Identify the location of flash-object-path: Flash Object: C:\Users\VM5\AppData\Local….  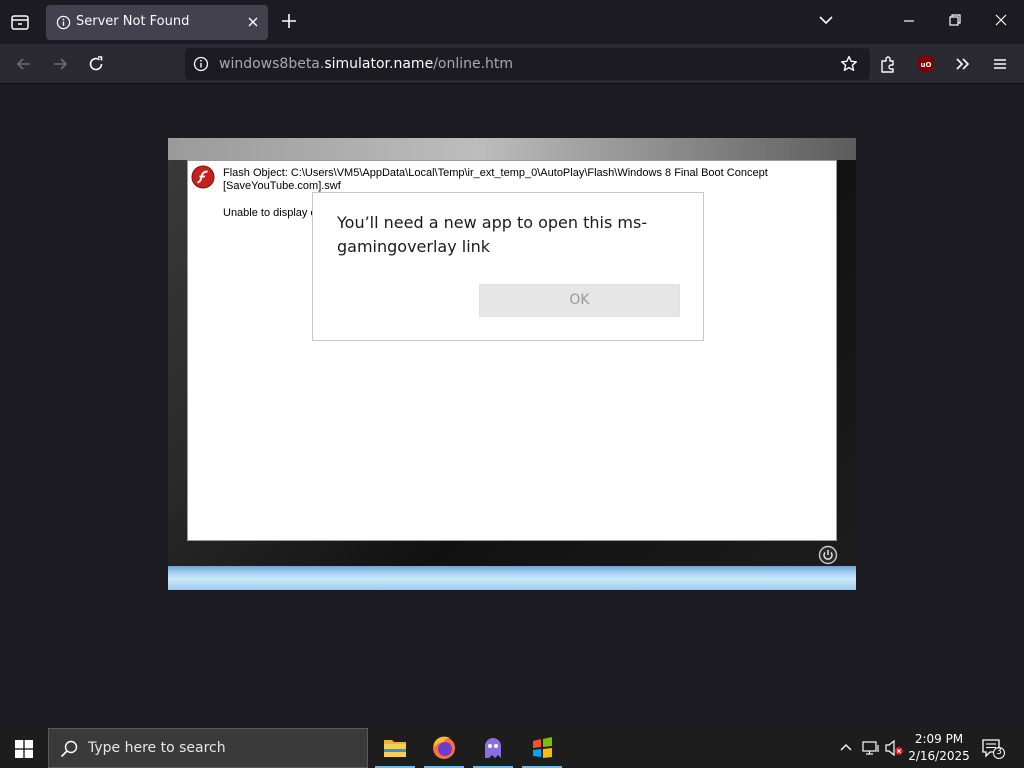
(495, 179).